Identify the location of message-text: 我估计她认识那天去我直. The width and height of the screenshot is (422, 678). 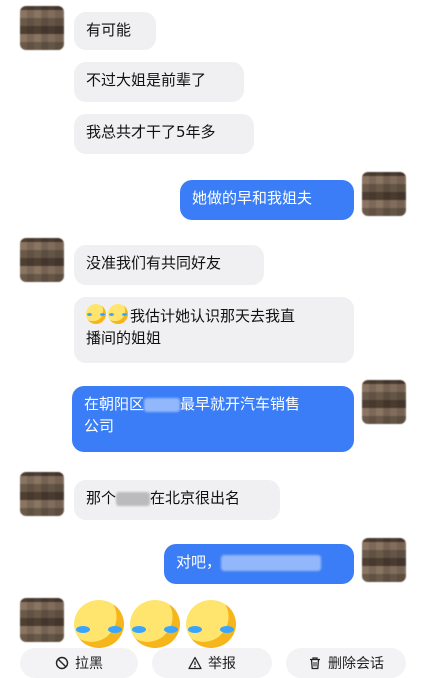
(213, 316).